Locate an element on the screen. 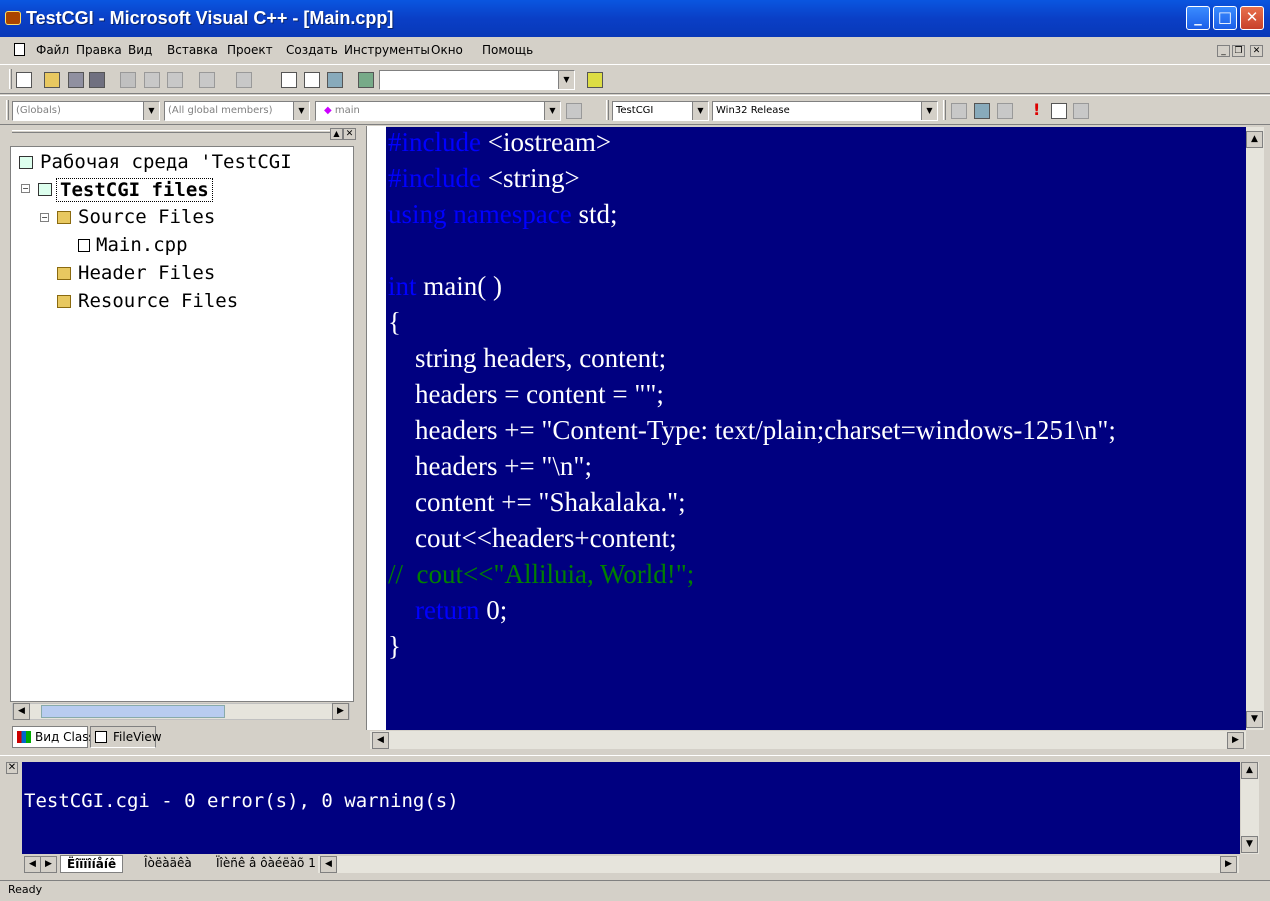  code-line: #include <iostream> is located at coordinates (499, 142).